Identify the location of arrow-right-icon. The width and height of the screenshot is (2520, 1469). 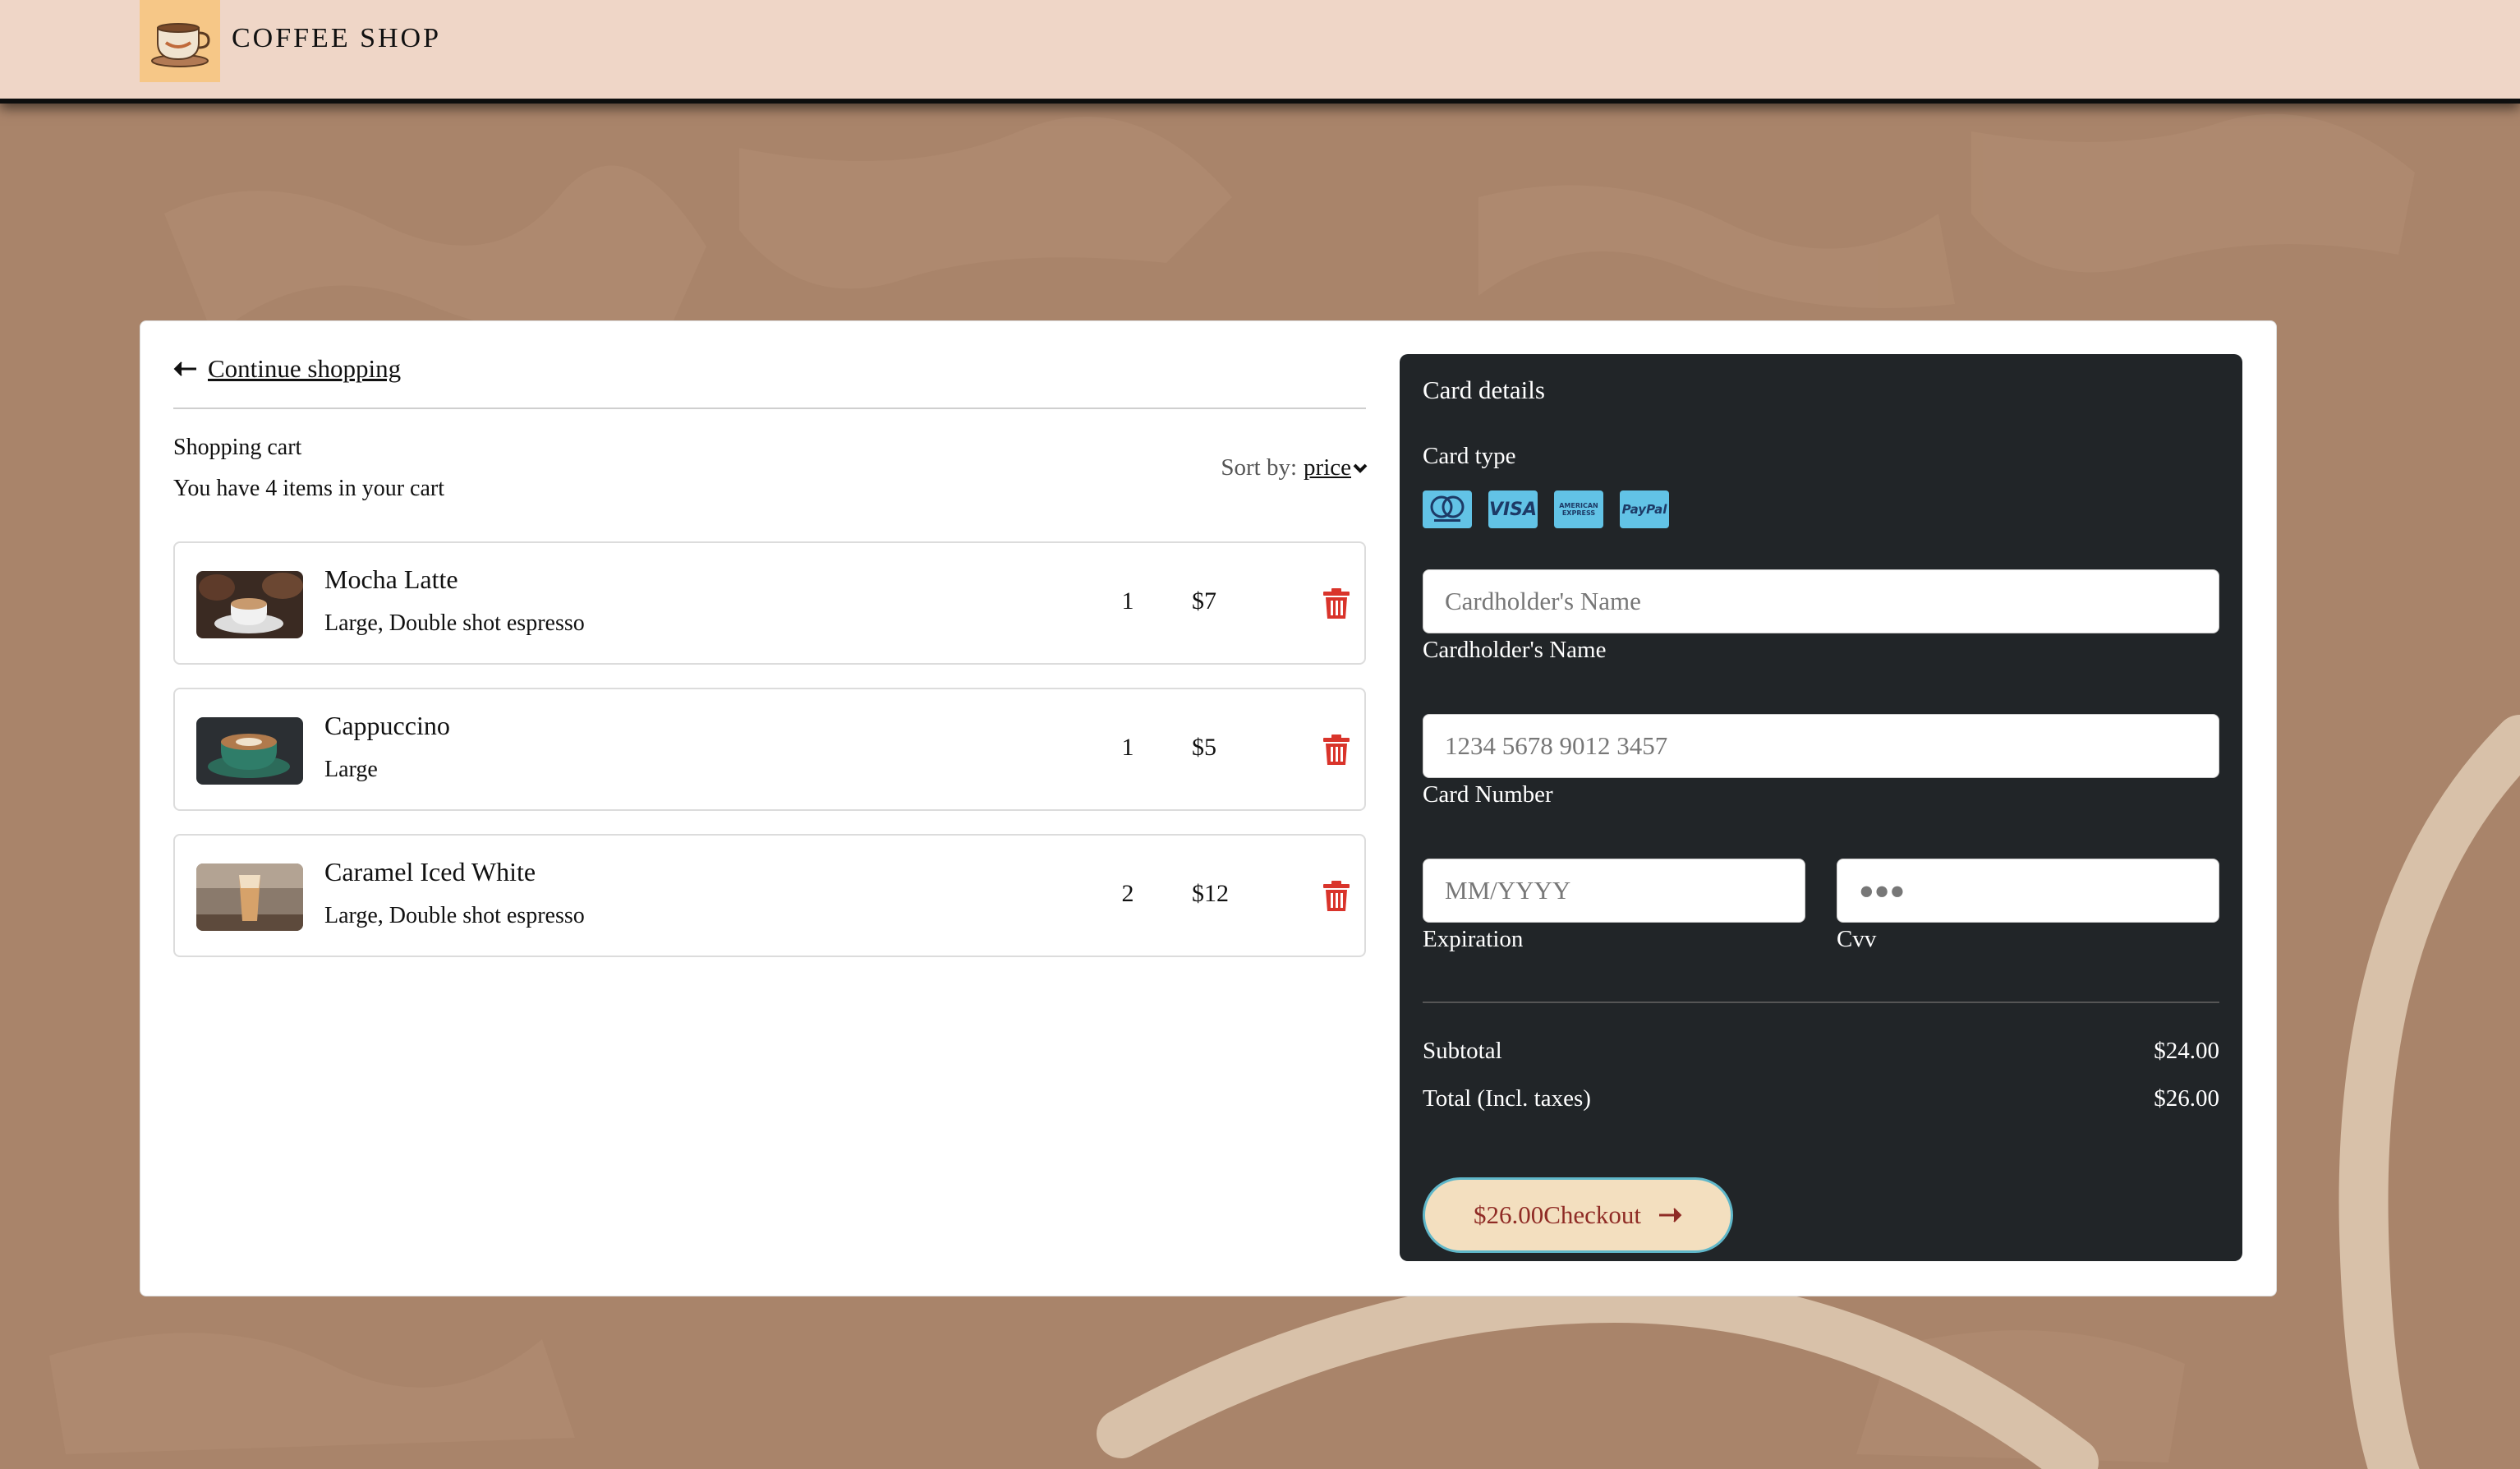
(1670, 1215).